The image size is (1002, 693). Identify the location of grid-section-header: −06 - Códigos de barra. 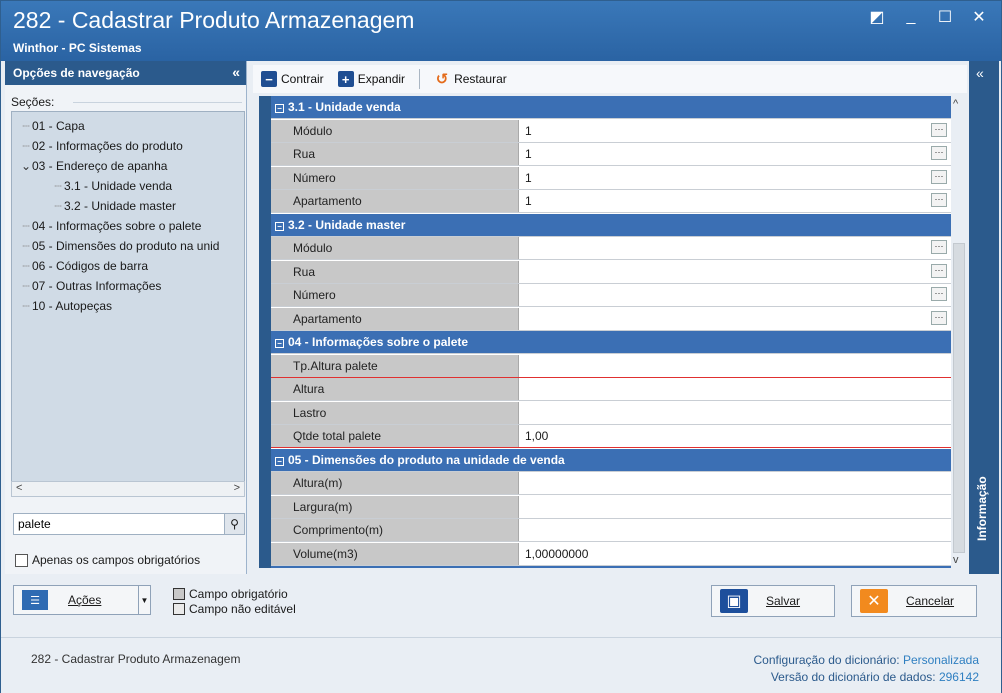
(611, 567).